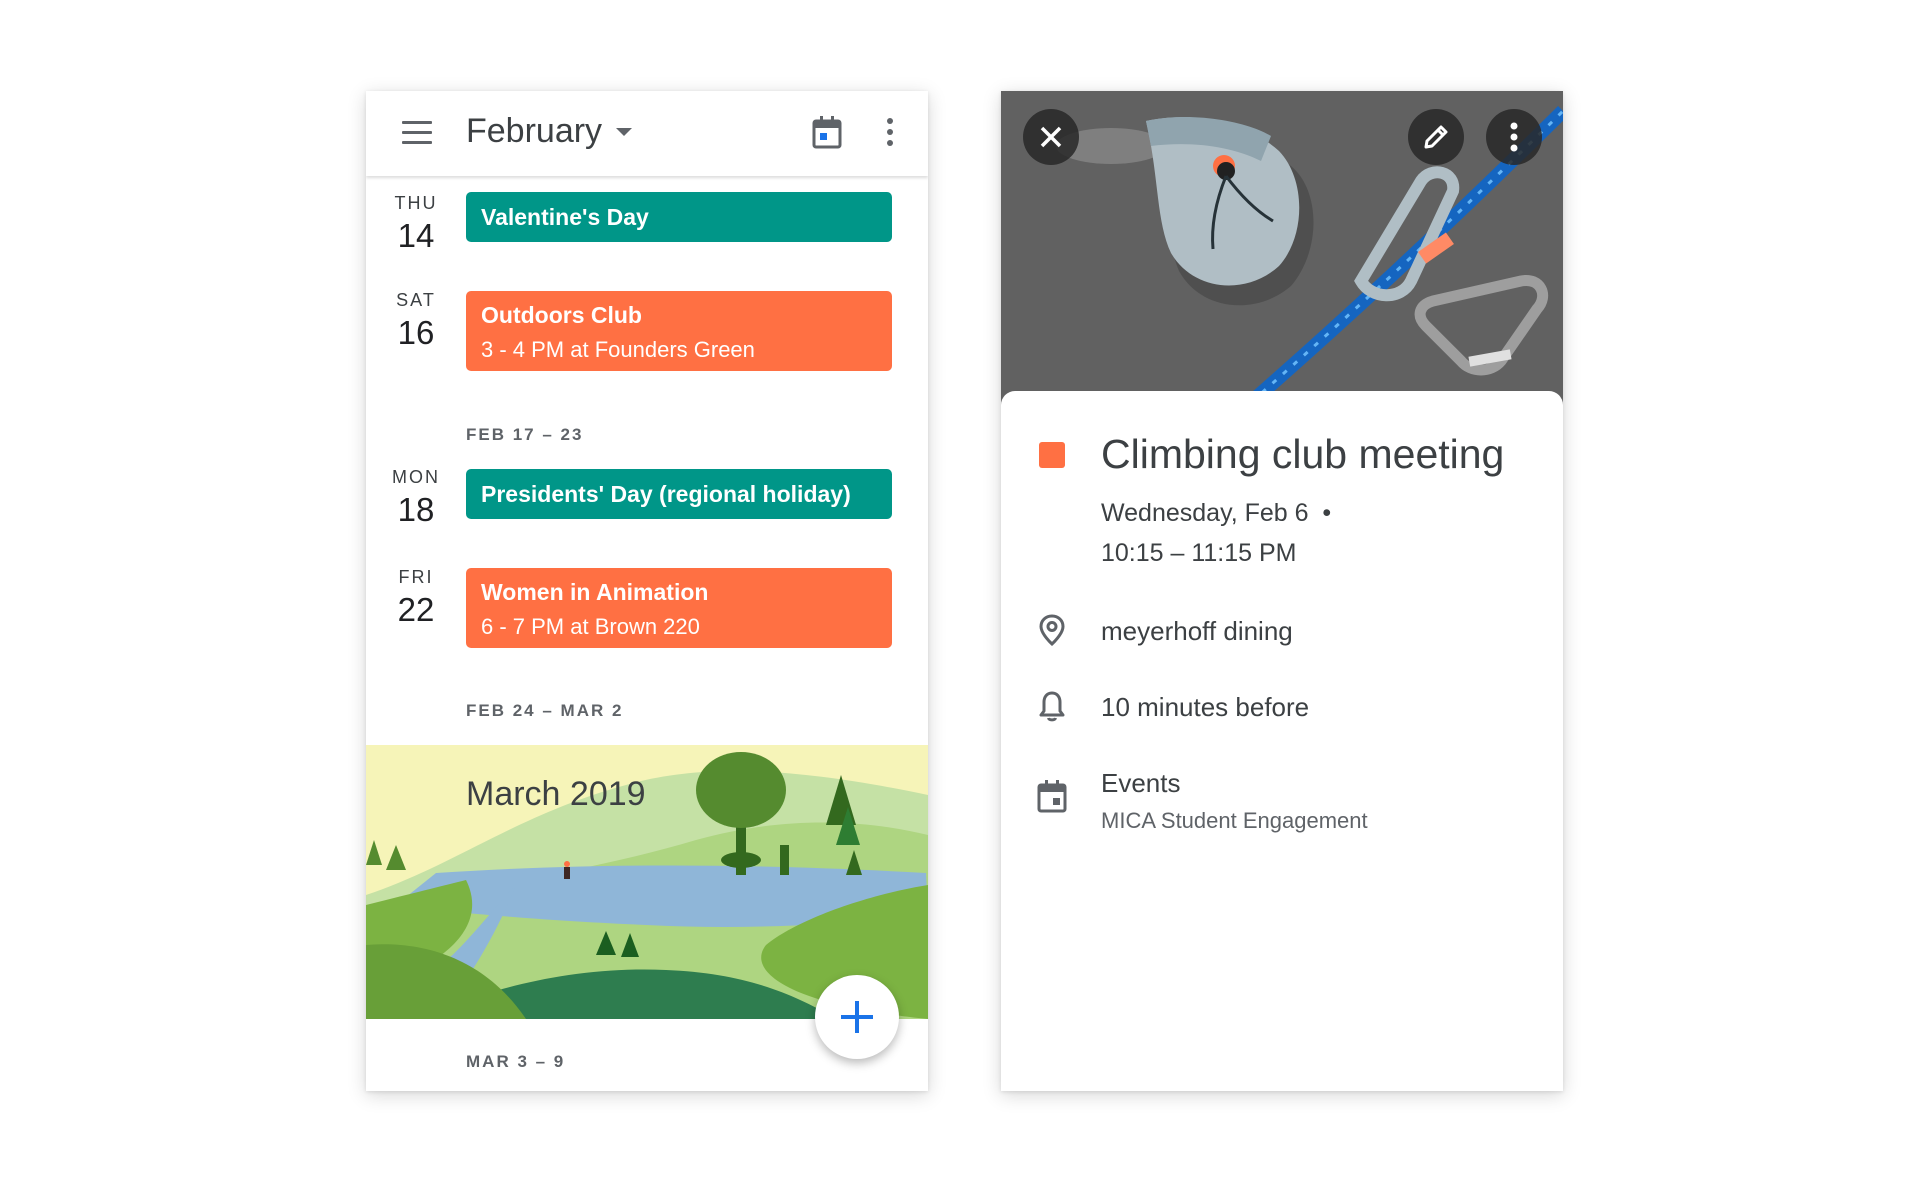 The width and height of the screenshot is (1920, 1178). Describe the element at coordinates (1052, 706) in the screenshot. I see `bell-icon` at that location.